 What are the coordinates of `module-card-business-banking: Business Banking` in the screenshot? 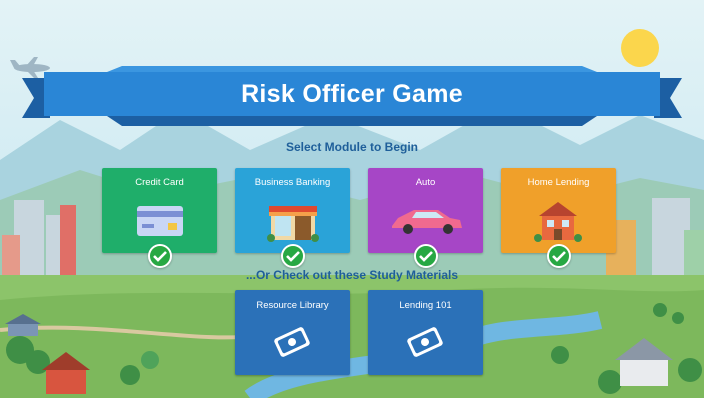 It's located at (292, 210).